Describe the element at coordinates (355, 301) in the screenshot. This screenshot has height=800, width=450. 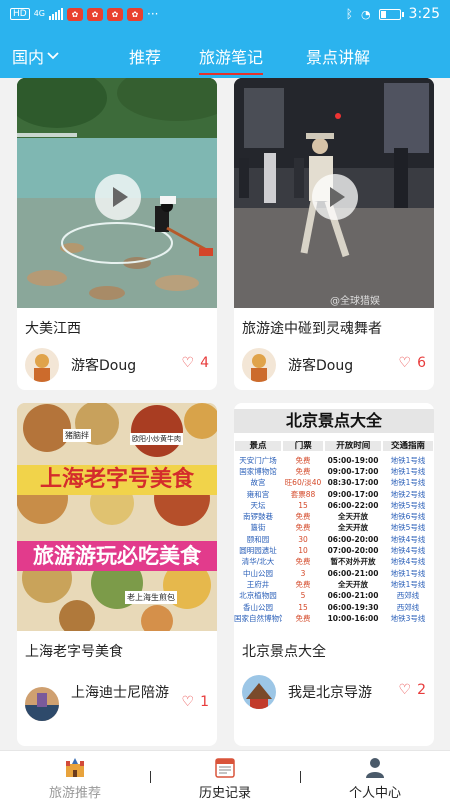
I see `video-watermark: @全球猎娱` at that location.